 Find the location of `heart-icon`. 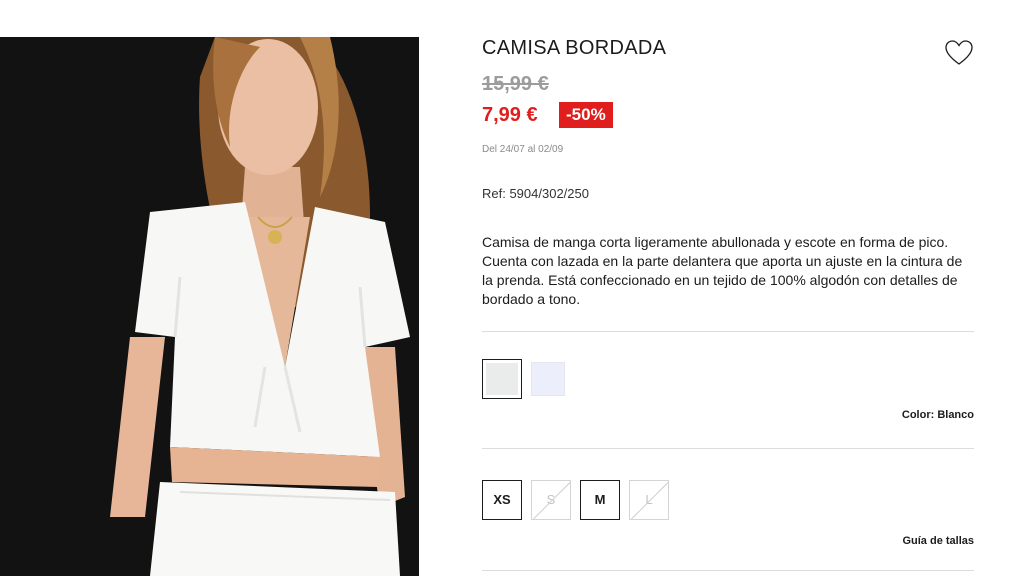

heart-icon is located at coordinates (959, 53).